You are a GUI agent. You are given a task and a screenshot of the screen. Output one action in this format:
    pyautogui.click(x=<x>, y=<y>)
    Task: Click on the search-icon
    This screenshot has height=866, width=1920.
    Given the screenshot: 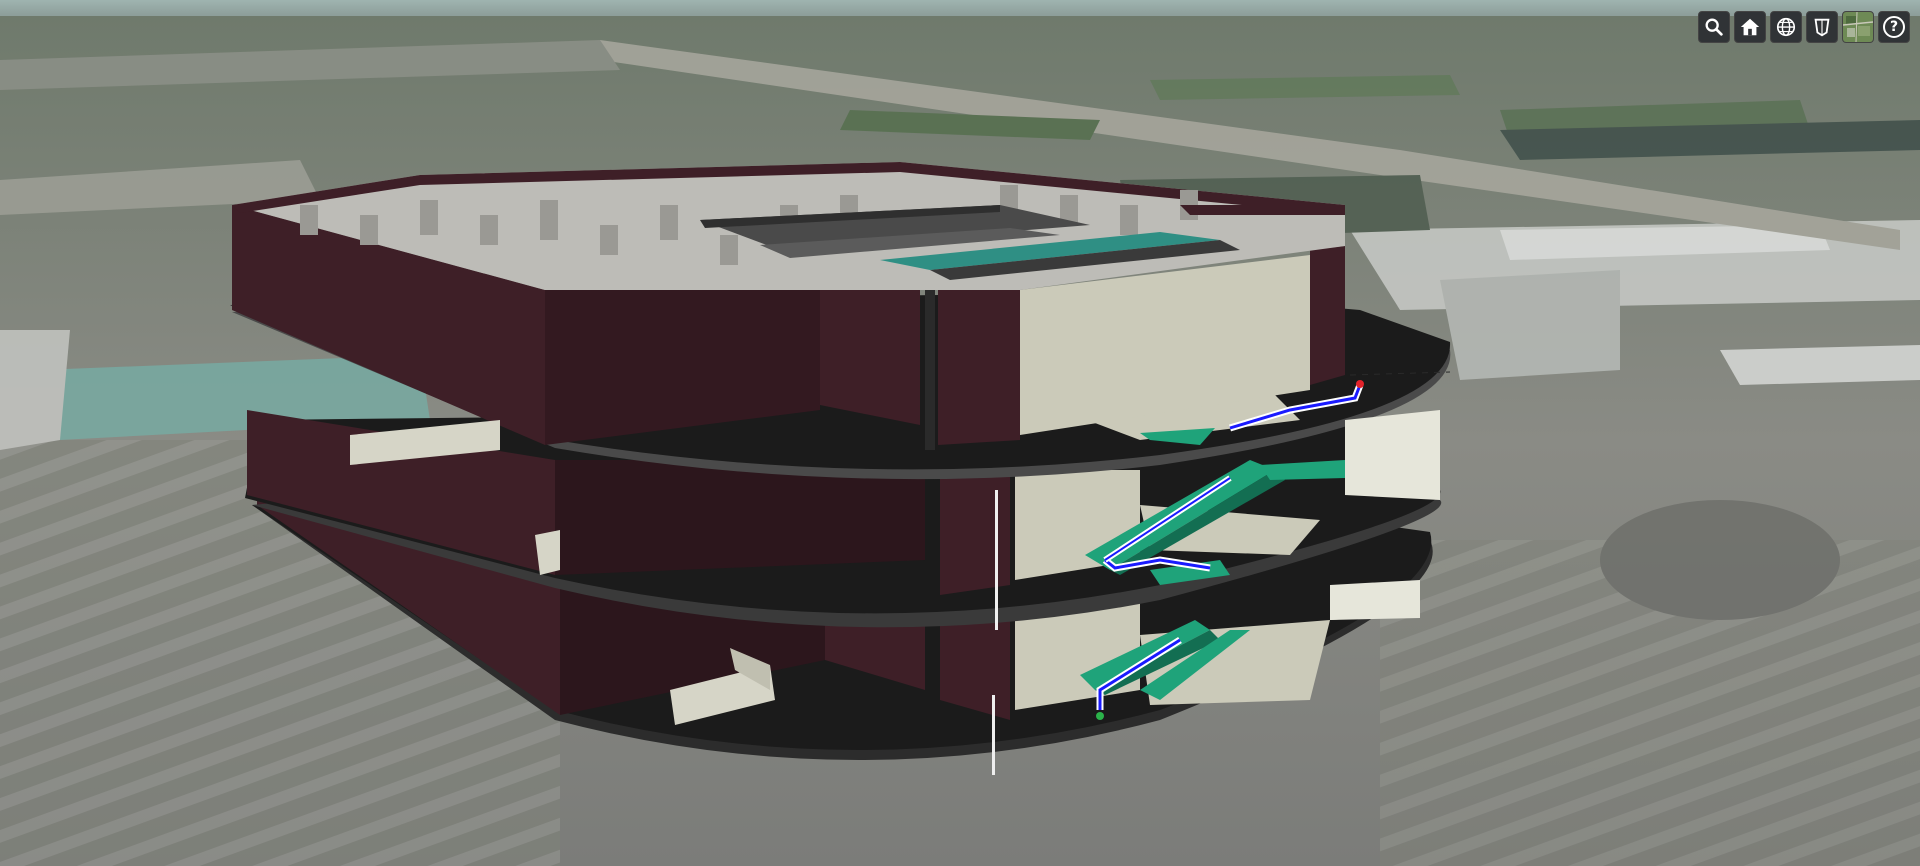 What is the action you would take?
    pyautogui.click(x=1714, y=27)
    